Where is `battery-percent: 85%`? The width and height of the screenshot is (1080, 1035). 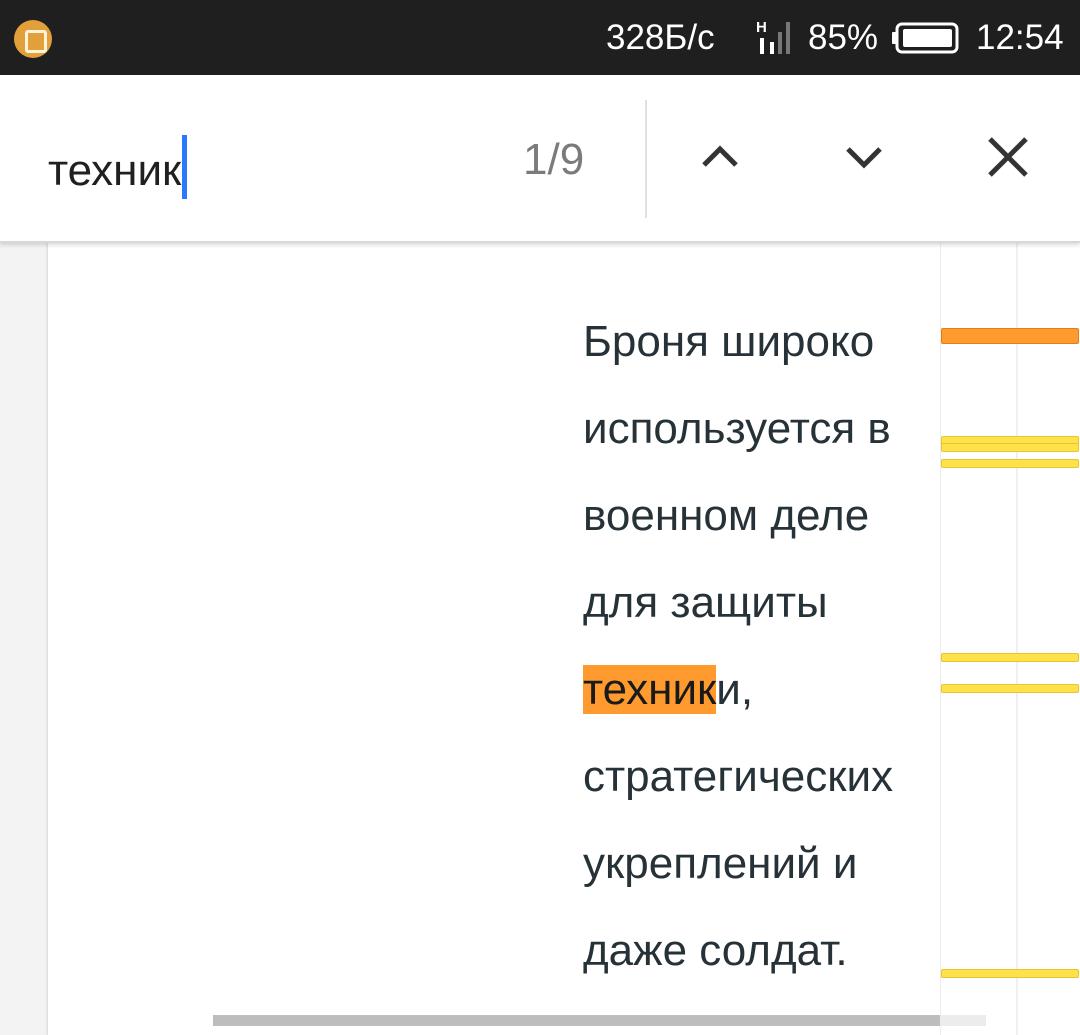
battery-percent: 85% is located at coordinates (843, 37).